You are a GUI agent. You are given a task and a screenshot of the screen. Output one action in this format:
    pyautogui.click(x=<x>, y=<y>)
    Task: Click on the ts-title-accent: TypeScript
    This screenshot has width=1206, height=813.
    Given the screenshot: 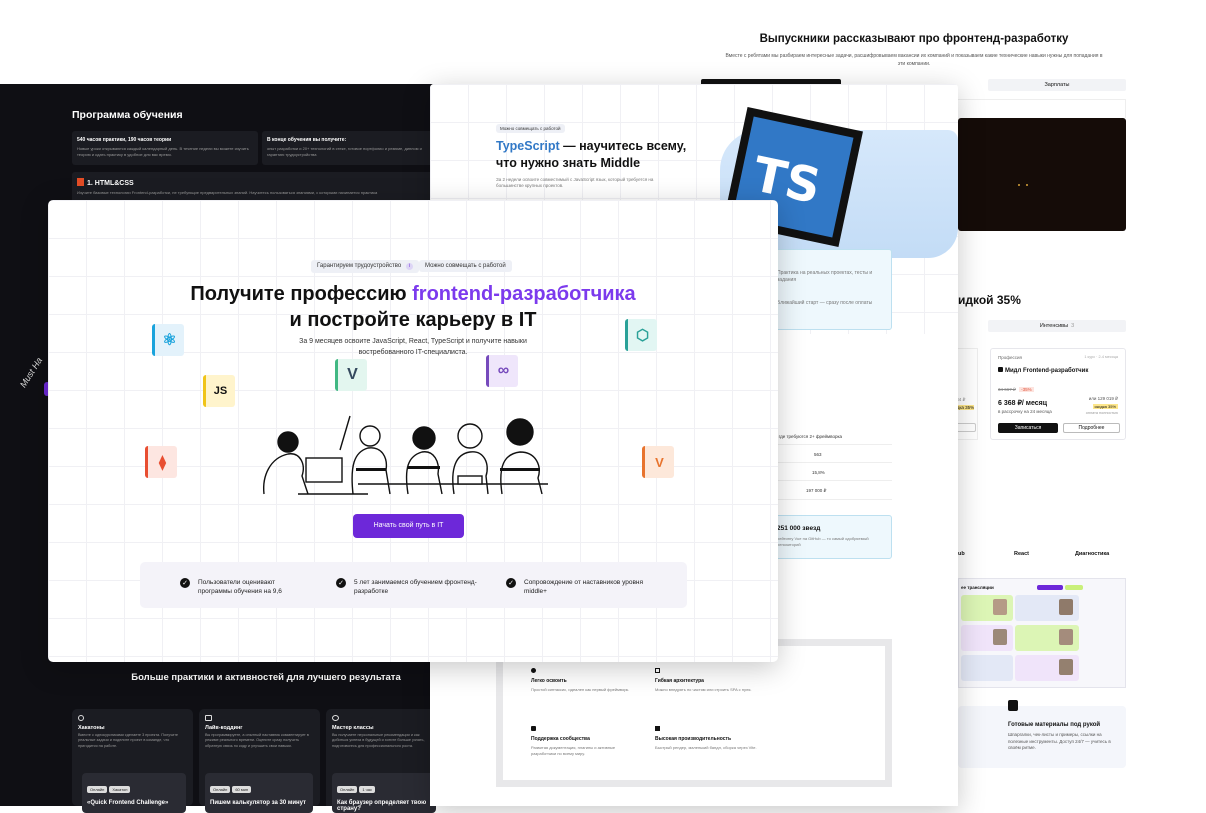 What is the action you would take?
    pyautogui.click(x=528, y=146)
    